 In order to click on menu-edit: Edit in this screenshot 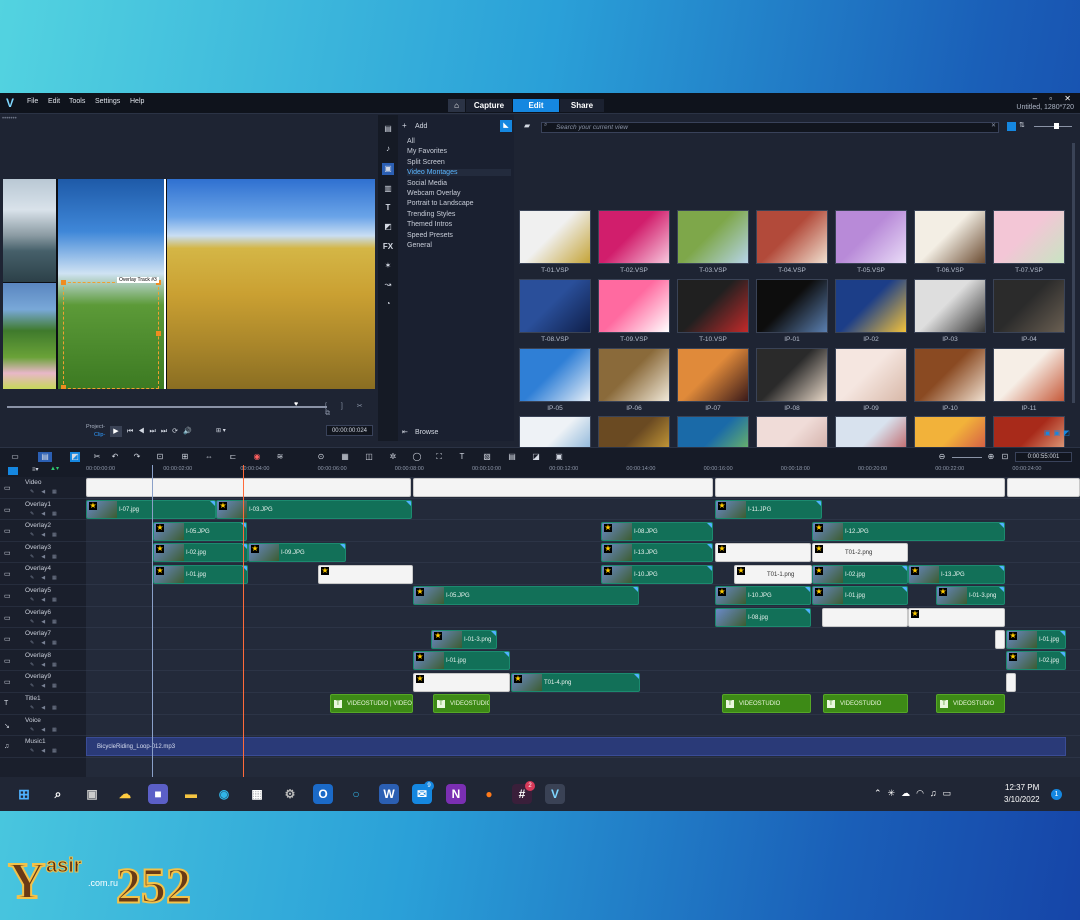, I will do `click(54, 101)`.